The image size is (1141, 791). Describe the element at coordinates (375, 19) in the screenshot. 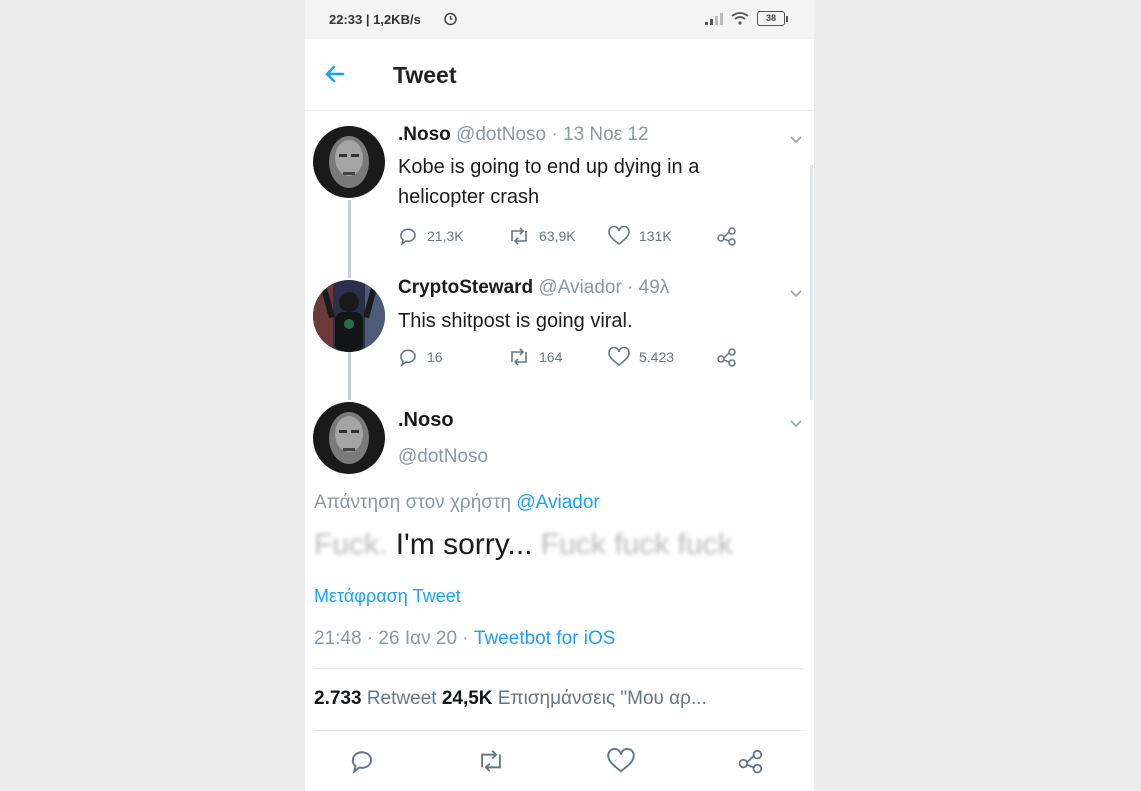

I see `status-time: 22:33 | 1,2KB/s` at that location.